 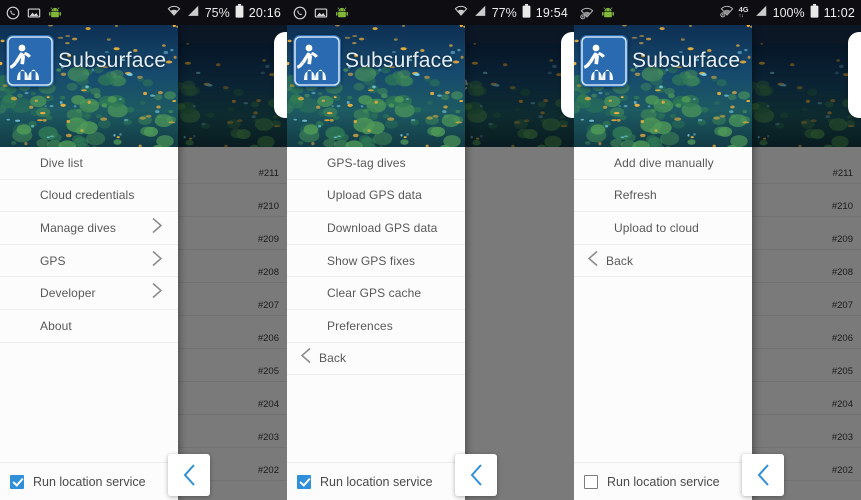 I want to click on whatsapp-icon, so click(x=13, y=12).